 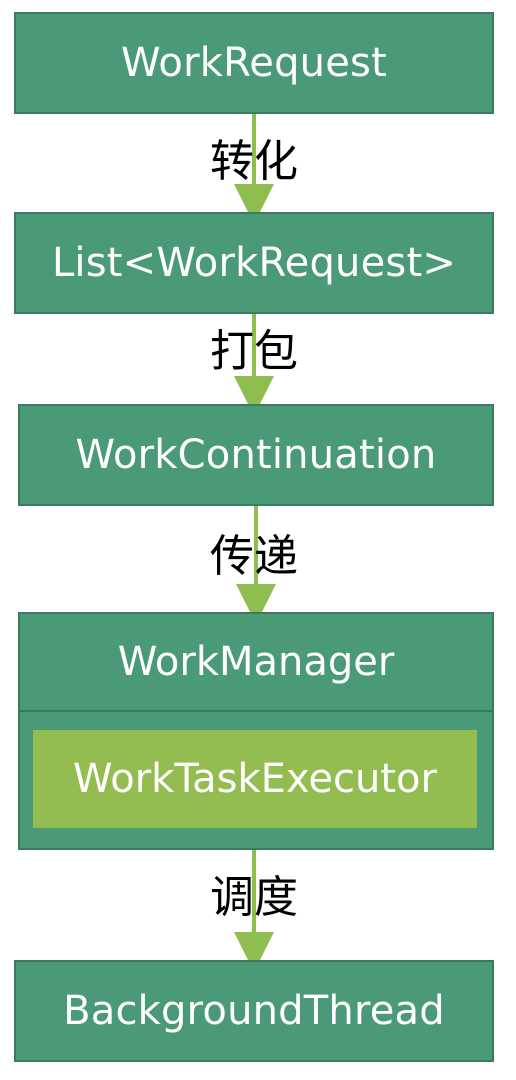 I want to click on node-work-task-executor-label: WorkTaskExecutor, so click(x=255, y=779).